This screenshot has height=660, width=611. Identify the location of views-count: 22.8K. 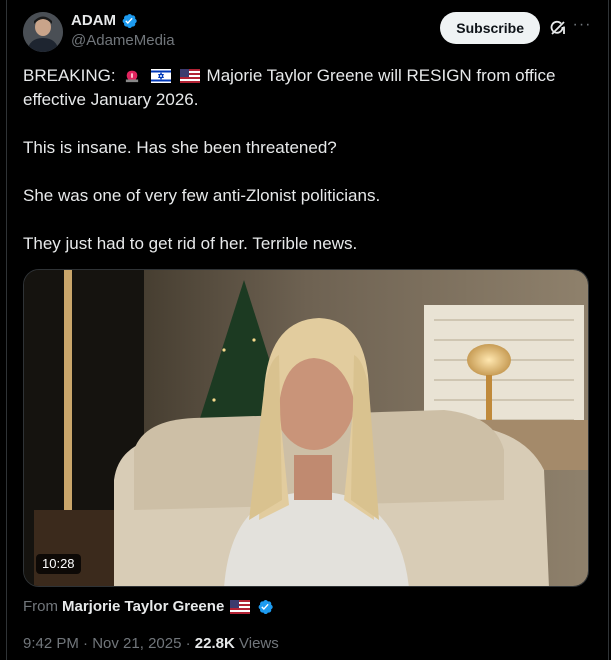
(214, 643).